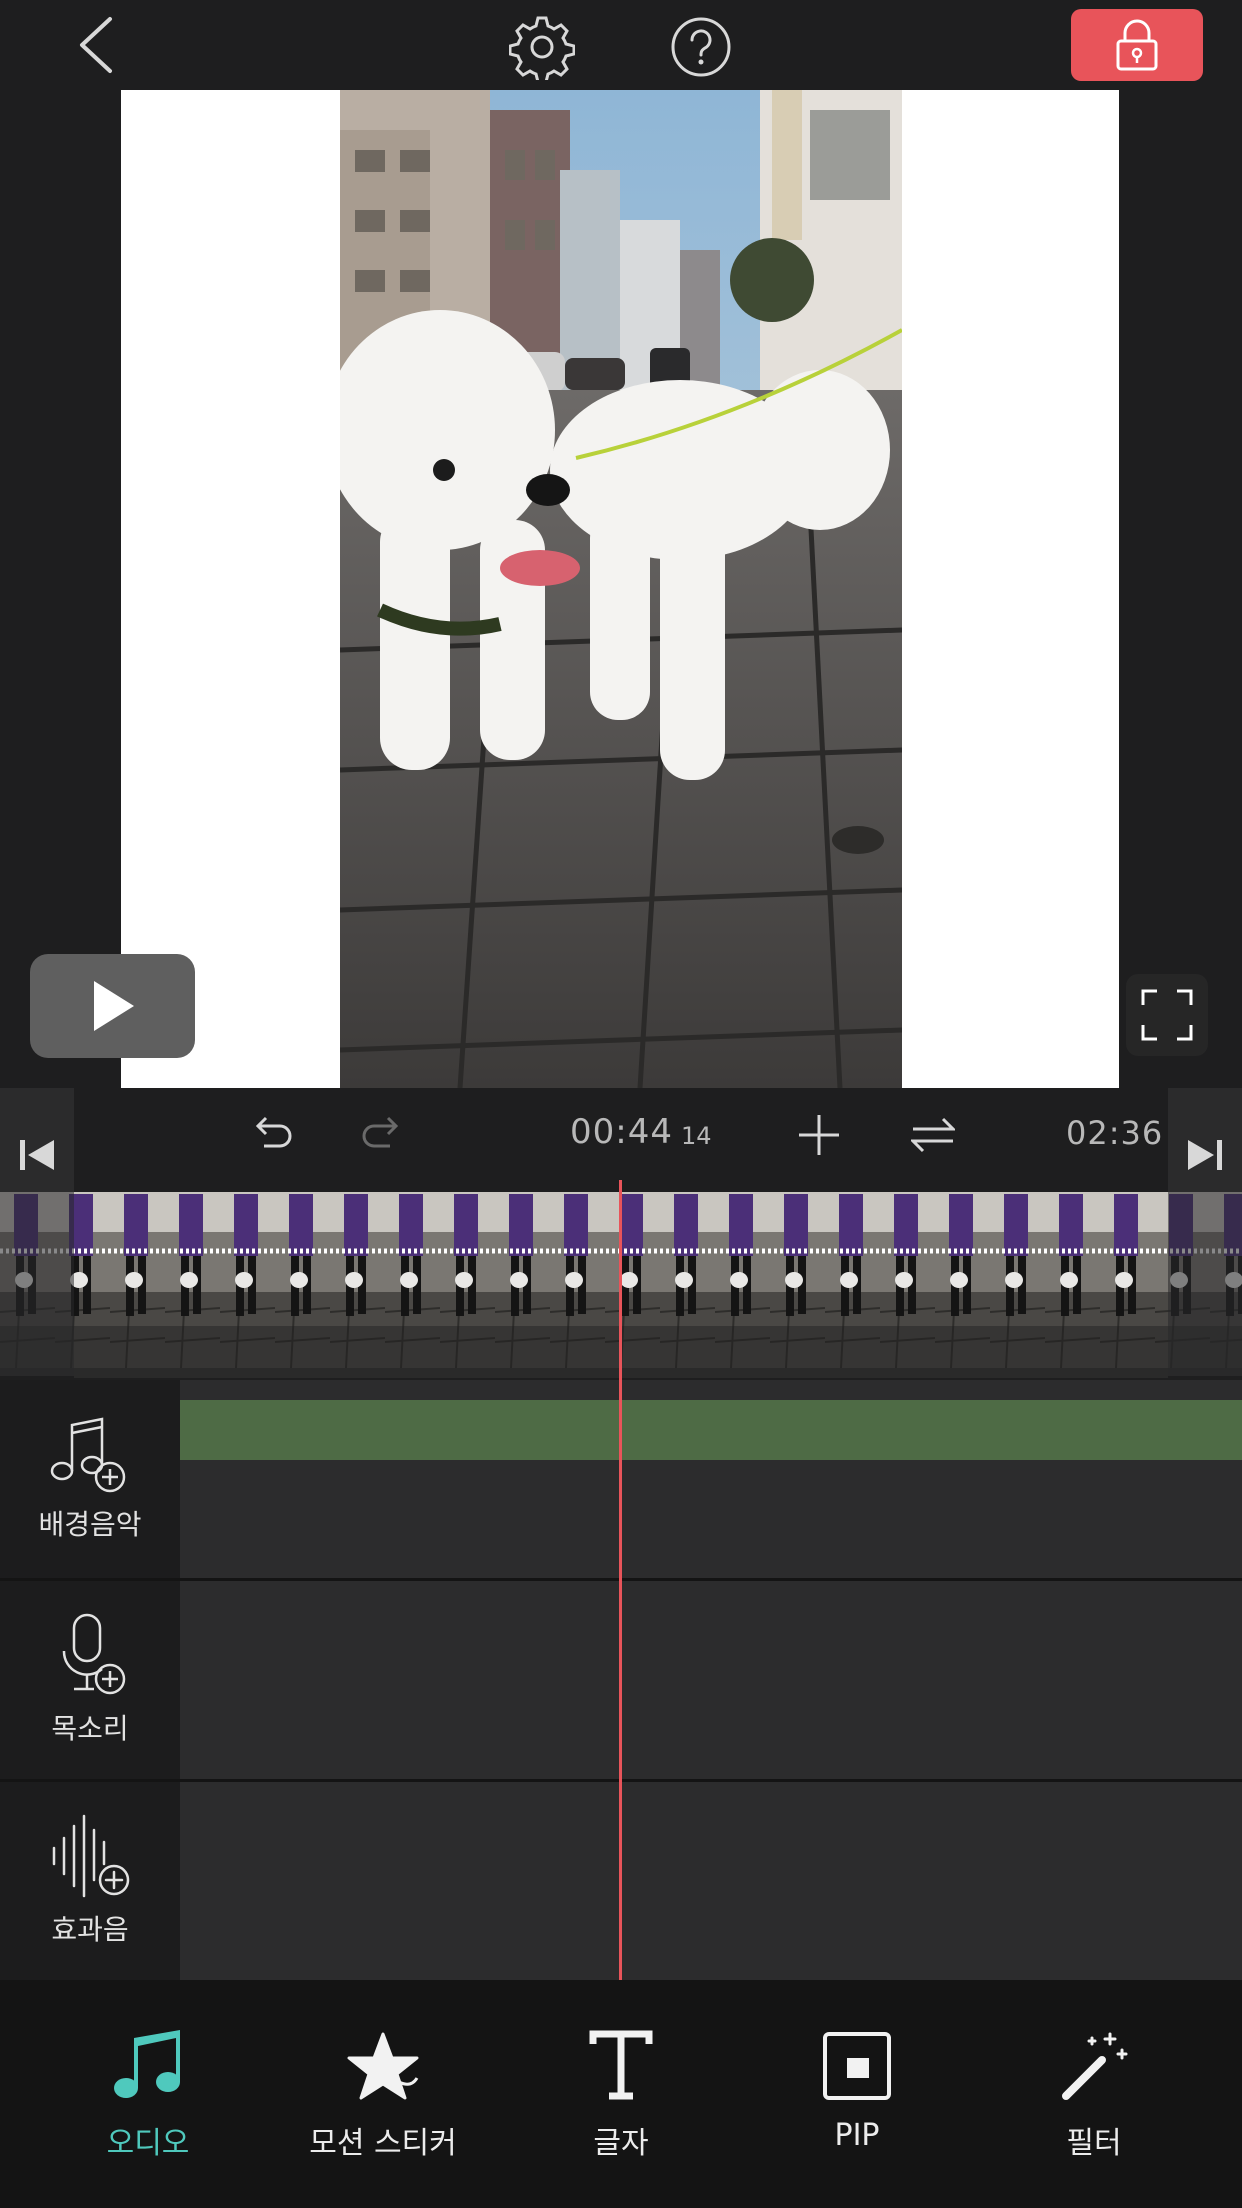 Image resolution: width=1242 pixels, height=2208 pixels. Describe the element at coordinates (711, 1680) in the screenshot. I see `voice-lane` at that location.